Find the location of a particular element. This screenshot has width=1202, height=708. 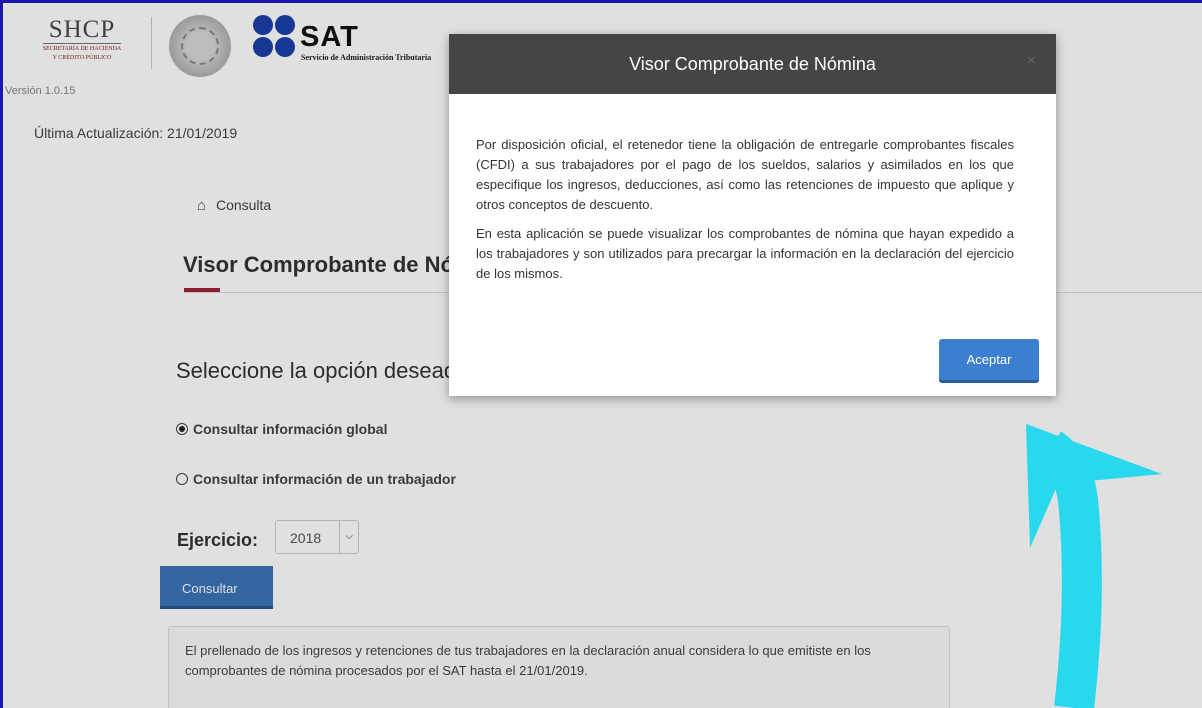

annotation-arrow-icon is located at coordinates (1094, 566).